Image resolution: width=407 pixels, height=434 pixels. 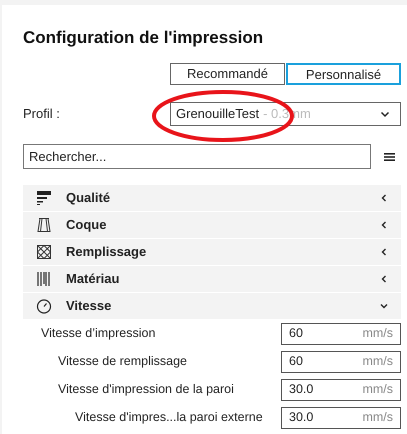 What do you see at coordinates (122, 361) in the screenshot?
I see `setting-label: Vitesse de remplissage` at bounding box center [122, 361].